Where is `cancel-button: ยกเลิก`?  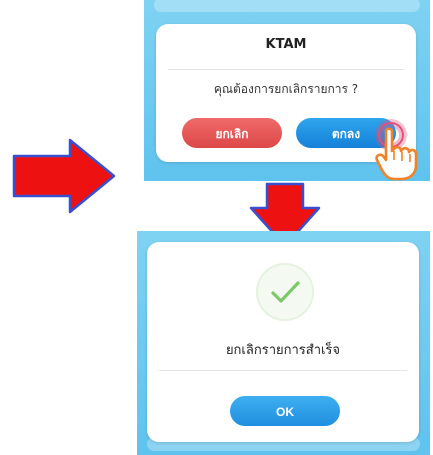 cancel-button: ยกเลิก is located at coordinates (232, 133).